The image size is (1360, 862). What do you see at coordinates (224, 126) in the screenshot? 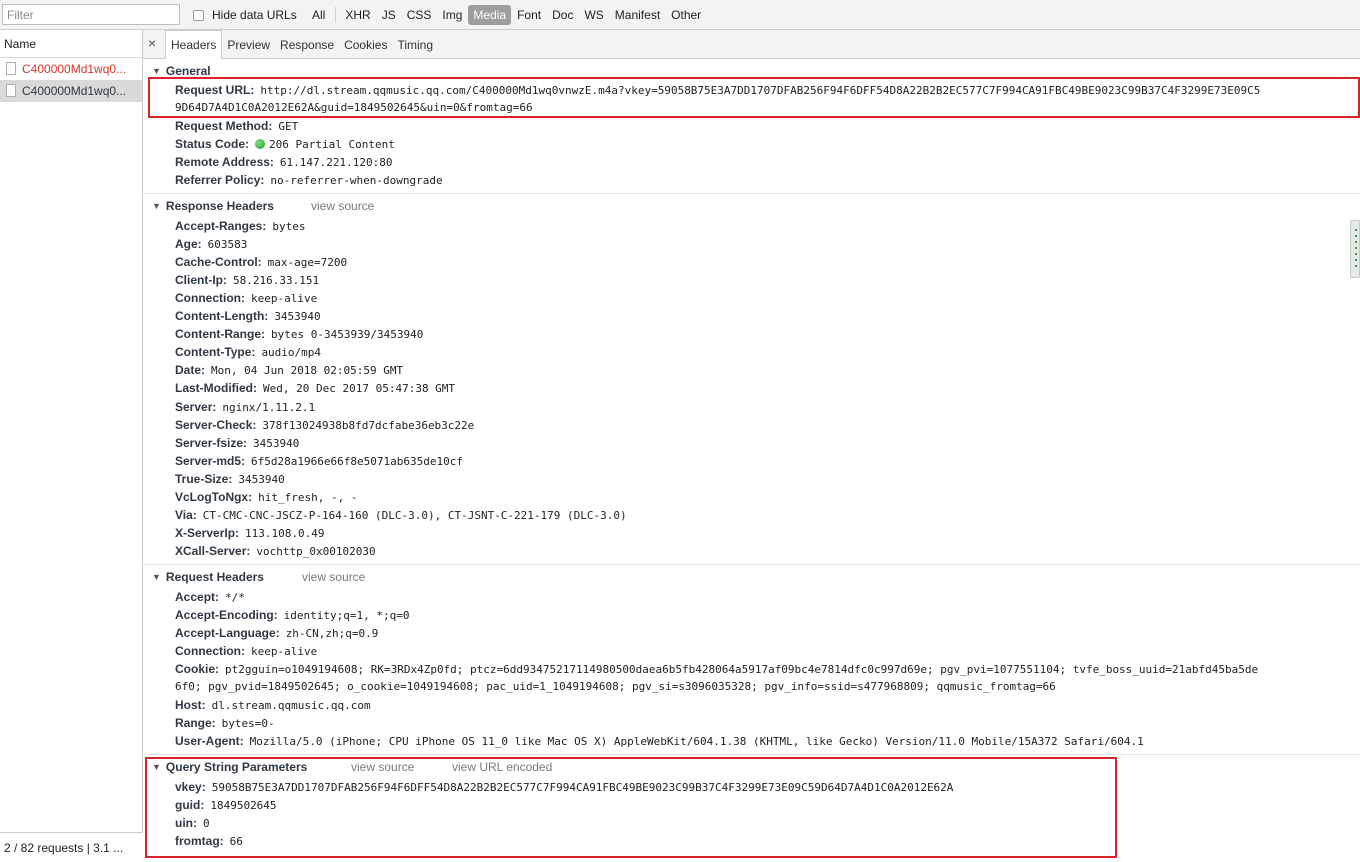
I see `header-key: Request Method:` at bounding box center [224, 126].